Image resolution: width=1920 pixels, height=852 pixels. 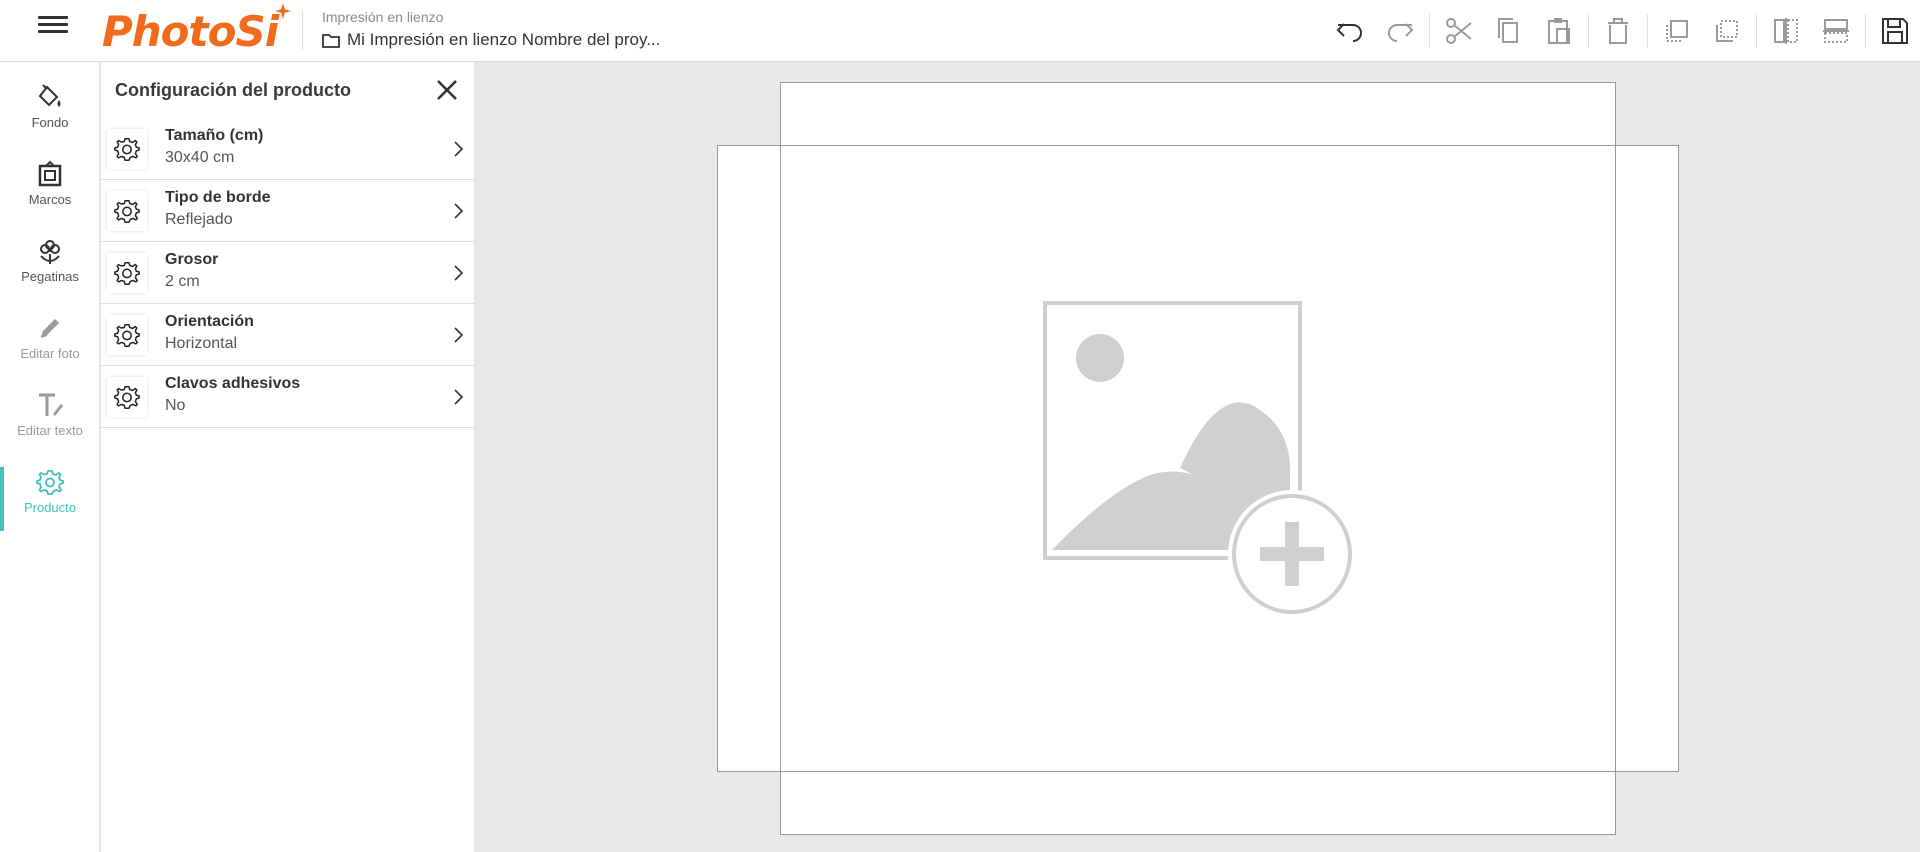 I want to click on option-name: Tamaño (cm), so click(x=214, y=135).